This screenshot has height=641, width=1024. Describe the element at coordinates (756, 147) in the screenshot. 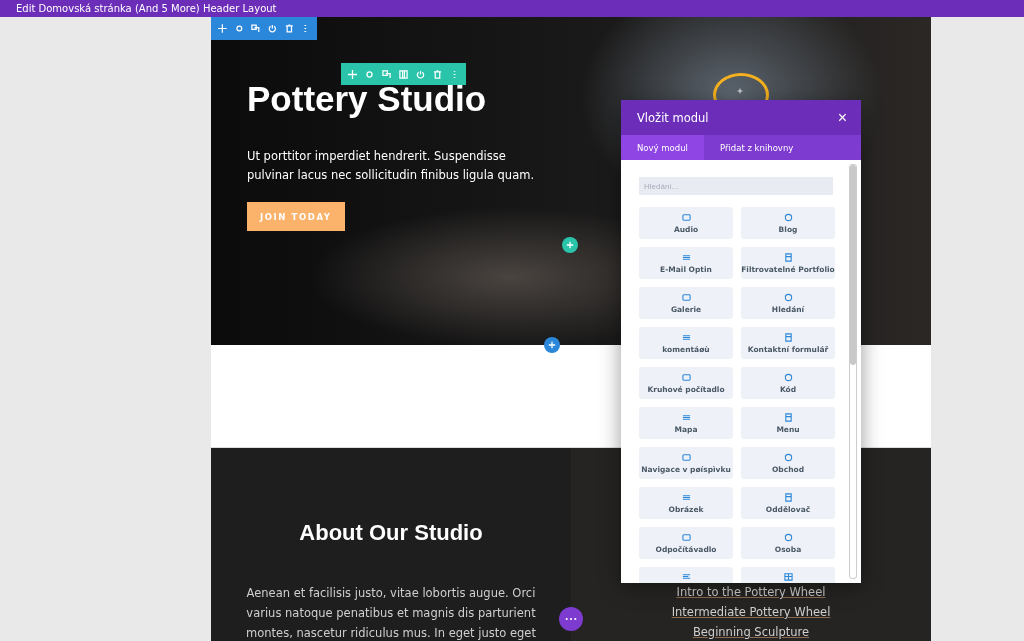

I see `dialog-tab: Přidat z knihovny` at that location.